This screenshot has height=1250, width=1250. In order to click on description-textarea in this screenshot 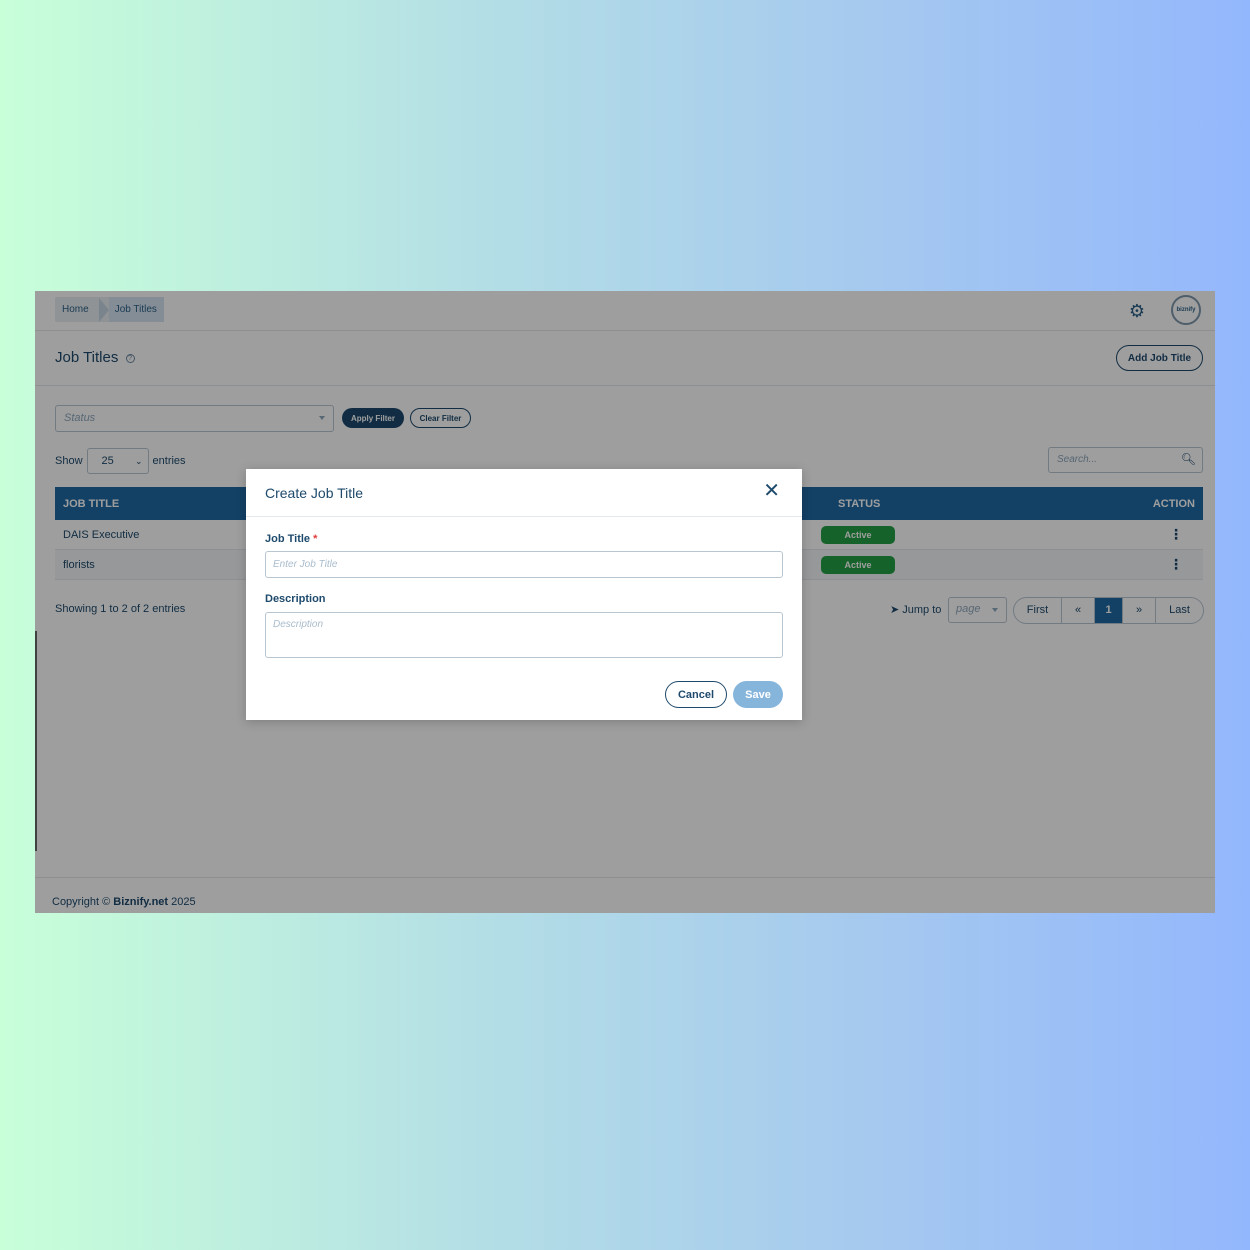, I will do `click(524, 635)`.